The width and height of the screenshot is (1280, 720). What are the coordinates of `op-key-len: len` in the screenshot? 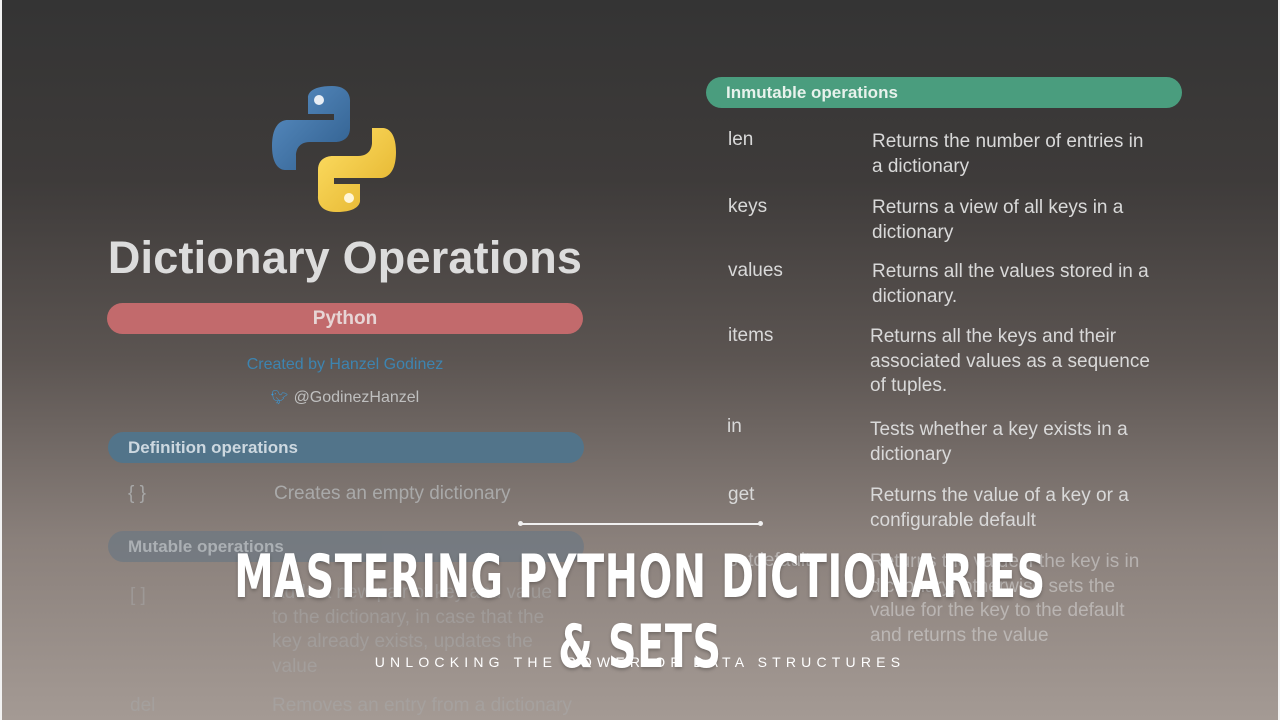 It's located at (741, 139).